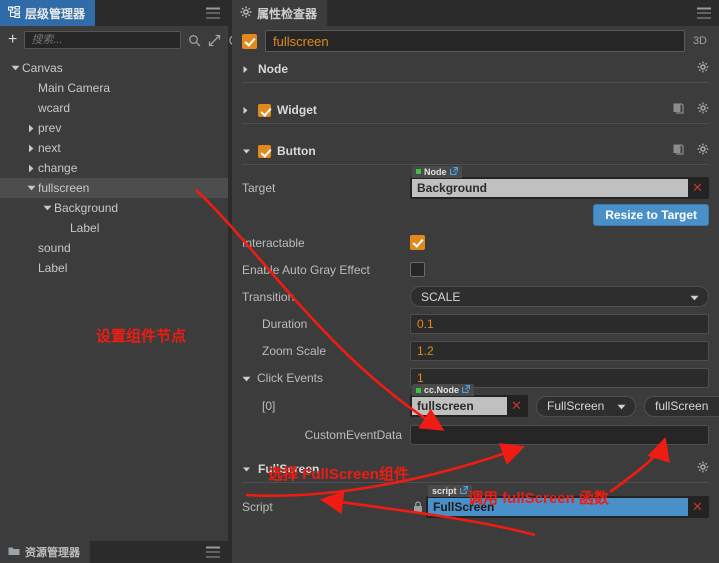  Describe the element at coordinates (49, 148) in the screenshot. I see `tree-item-label: next` at that location.